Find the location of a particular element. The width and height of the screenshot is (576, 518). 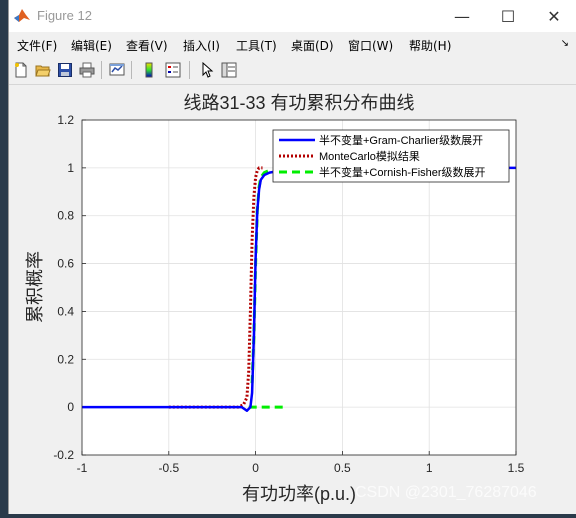

x-tick-label: 1 is located at coordinates (429, 468).